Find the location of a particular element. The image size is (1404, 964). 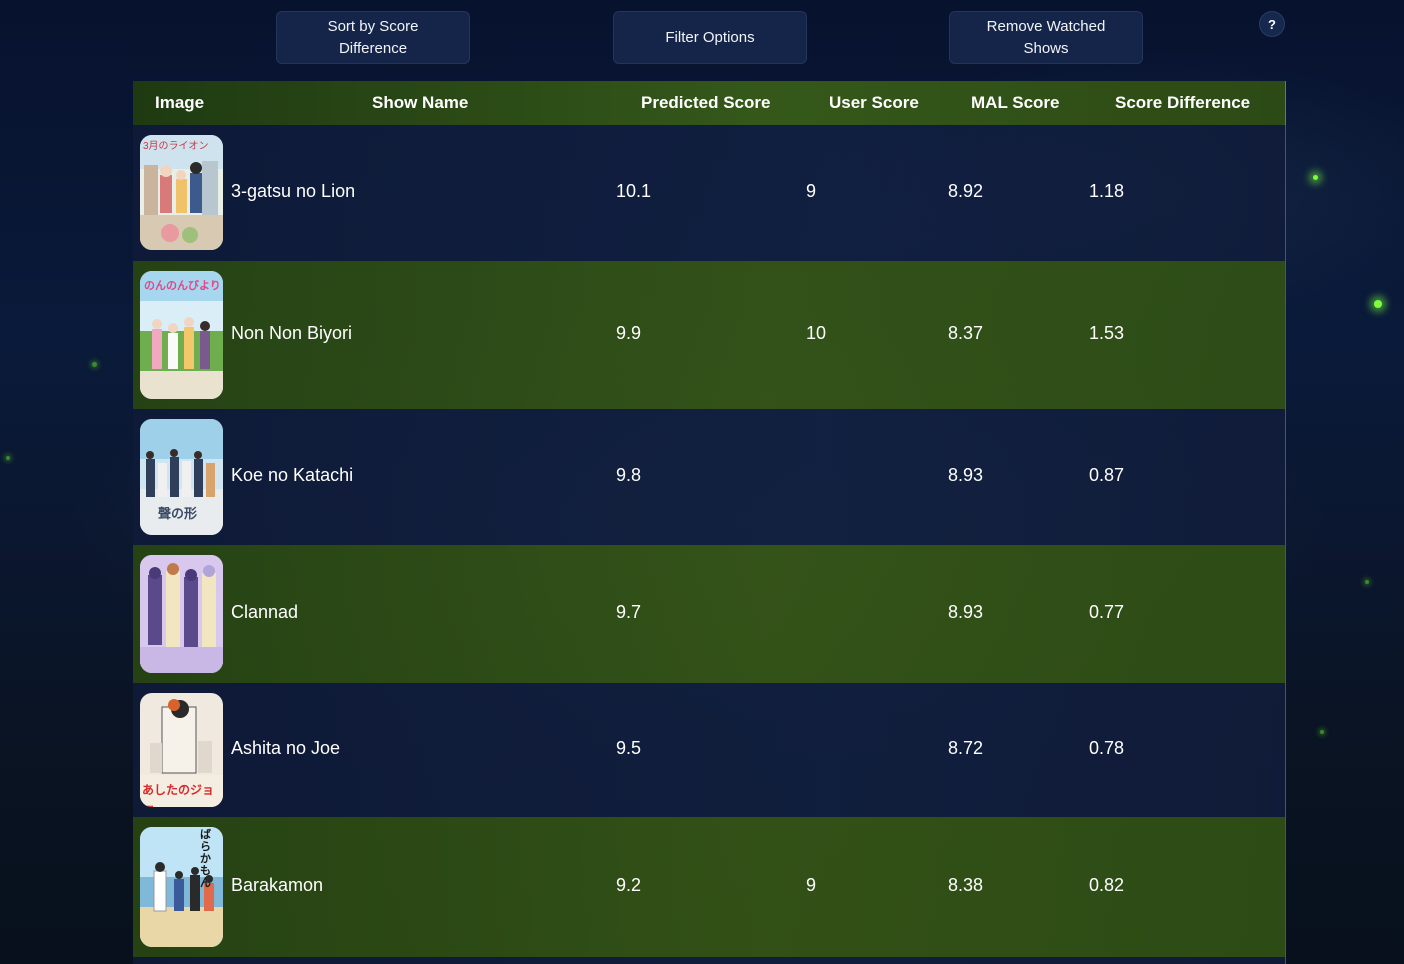

table-row: あしたのジョー Ashita no Joe 9.5 8.72 0.78 is located at coordinates (709, 750).